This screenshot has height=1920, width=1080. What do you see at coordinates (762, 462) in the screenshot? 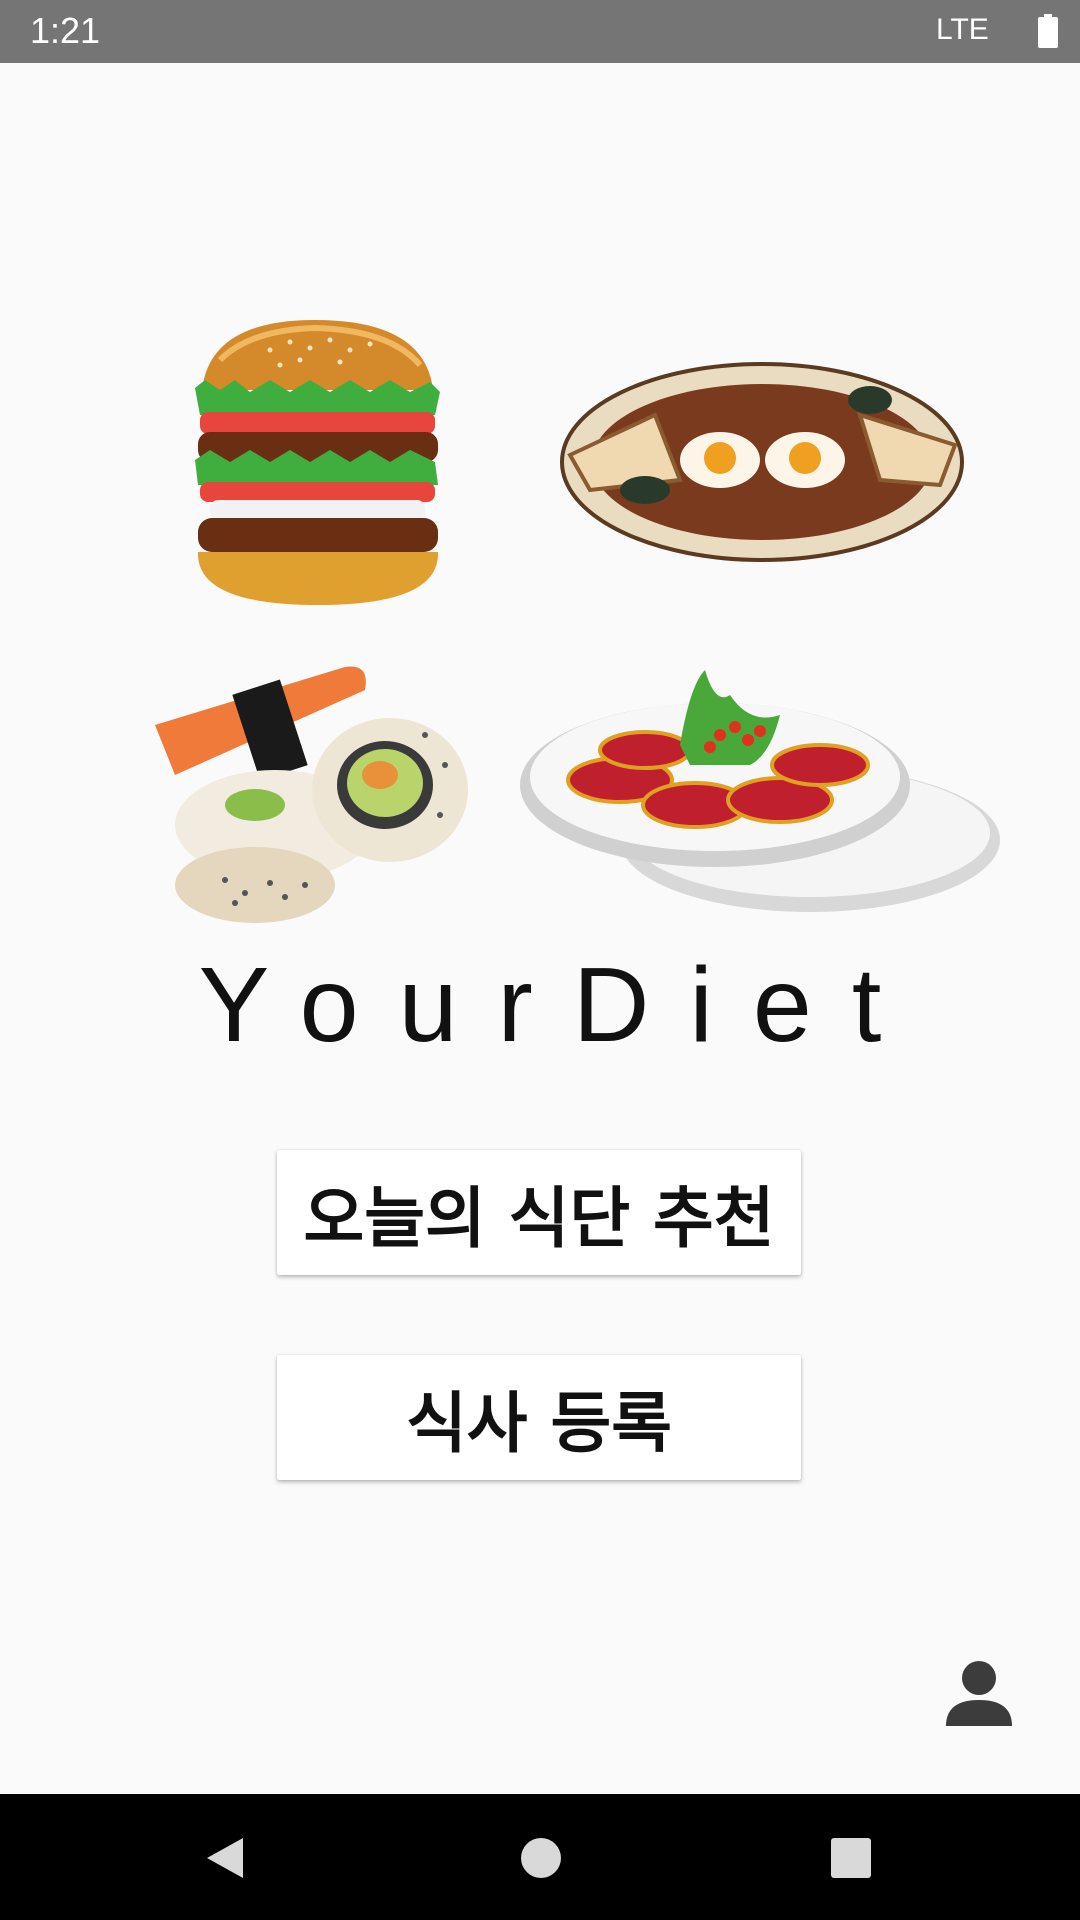
I see `breakfast-plate-image` at bounding box center [762, 462].